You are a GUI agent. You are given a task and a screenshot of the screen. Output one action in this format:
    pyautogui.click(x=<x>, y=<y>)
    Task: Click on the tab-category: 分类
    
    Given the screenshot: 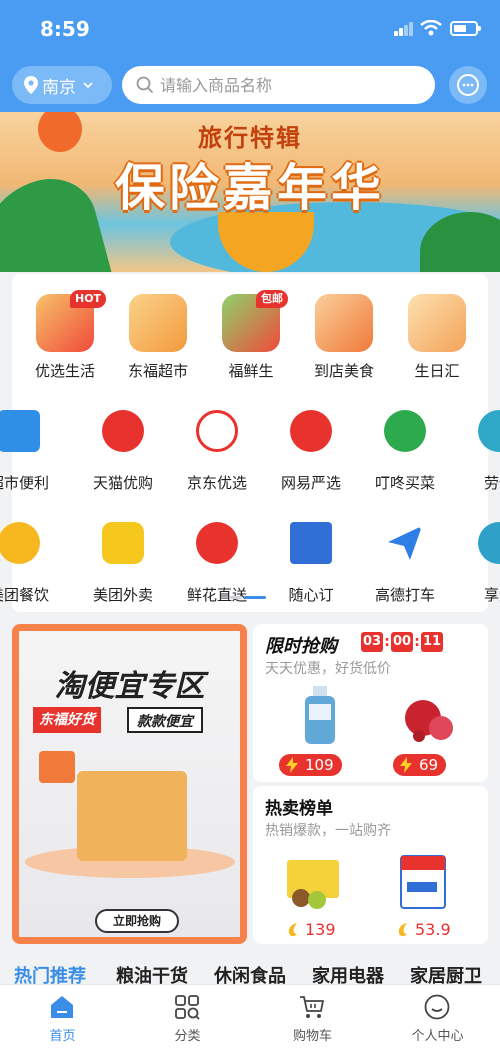 What is the action you would take?
    pyautogui.click(x=187, y=1024)
    